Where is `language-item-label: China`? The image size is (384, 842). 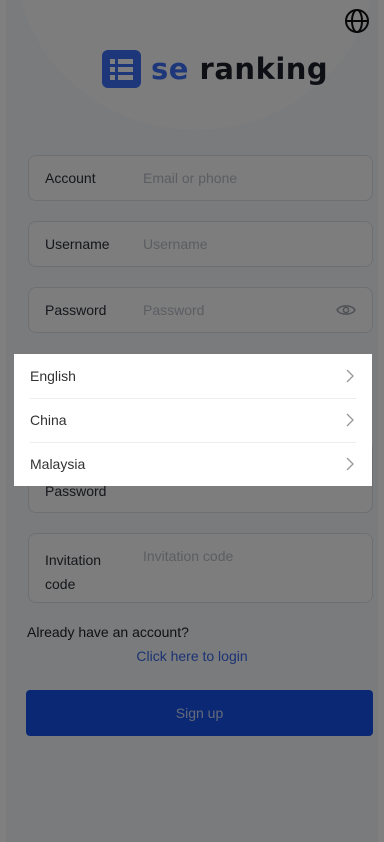 language-item-label: China is located at coordinates (48, 420).